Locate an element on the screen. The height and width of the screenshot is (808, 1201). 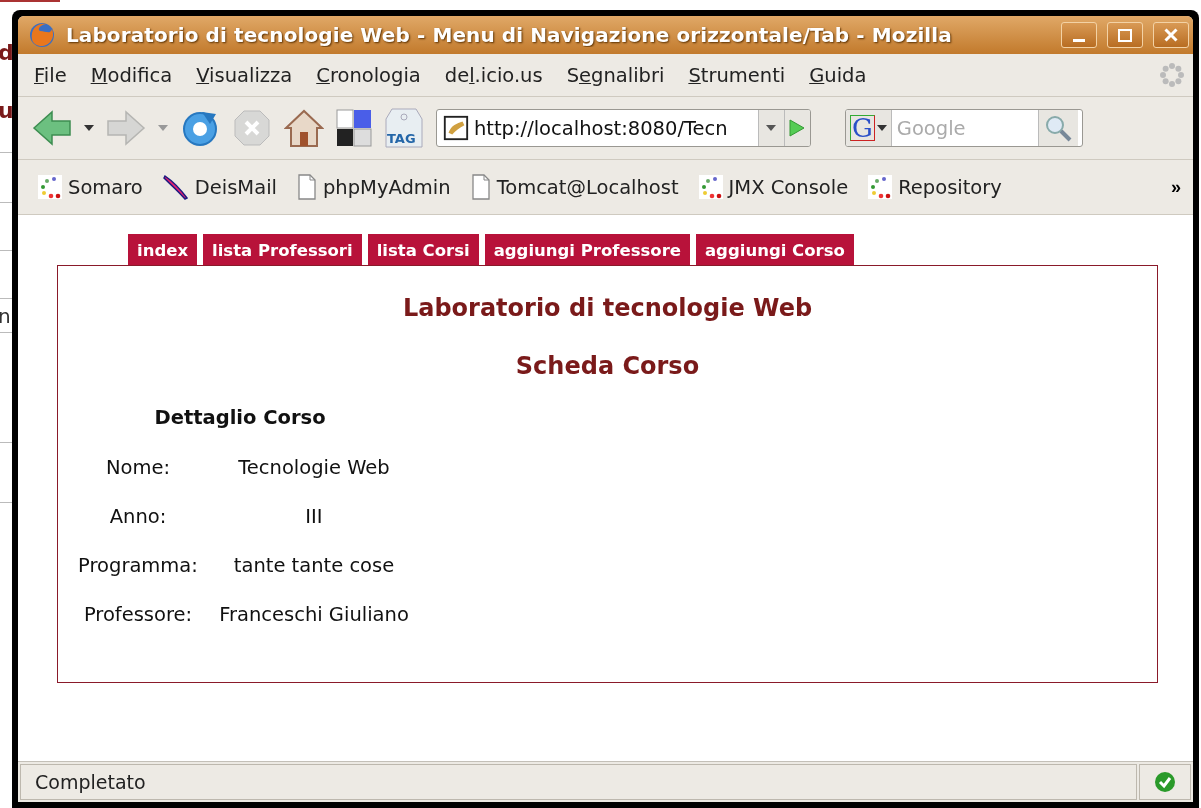
close-icon is located at coordinates (1171, 35).